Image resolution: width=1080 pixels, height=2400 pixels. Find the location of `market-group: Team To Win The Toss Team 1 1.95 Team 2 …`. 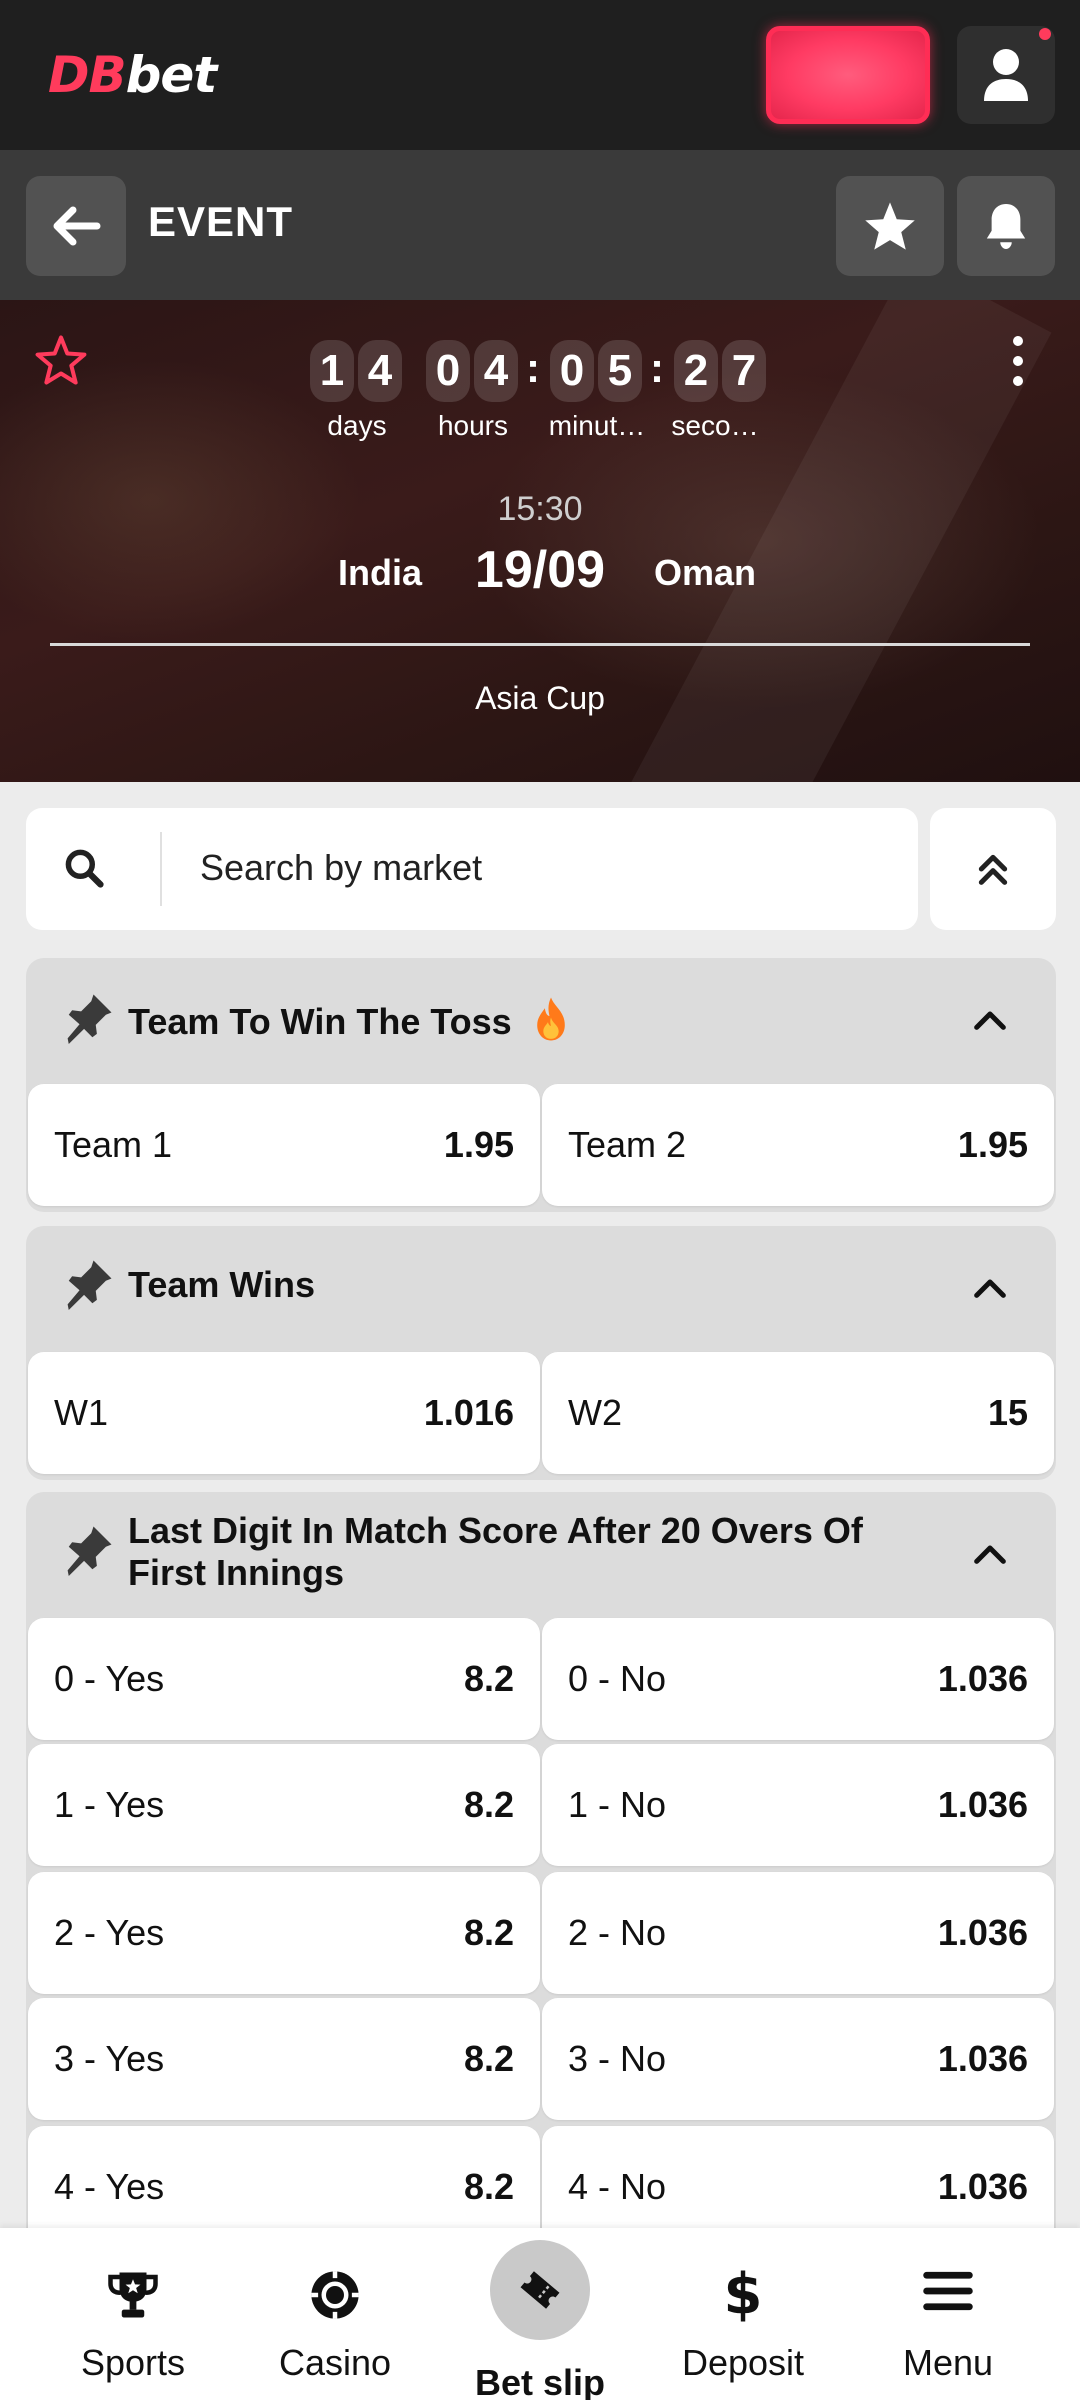

market-group: Team To Win The Toss Team 1 1.95 Team 2 … is located at coordinates (541, 1085).